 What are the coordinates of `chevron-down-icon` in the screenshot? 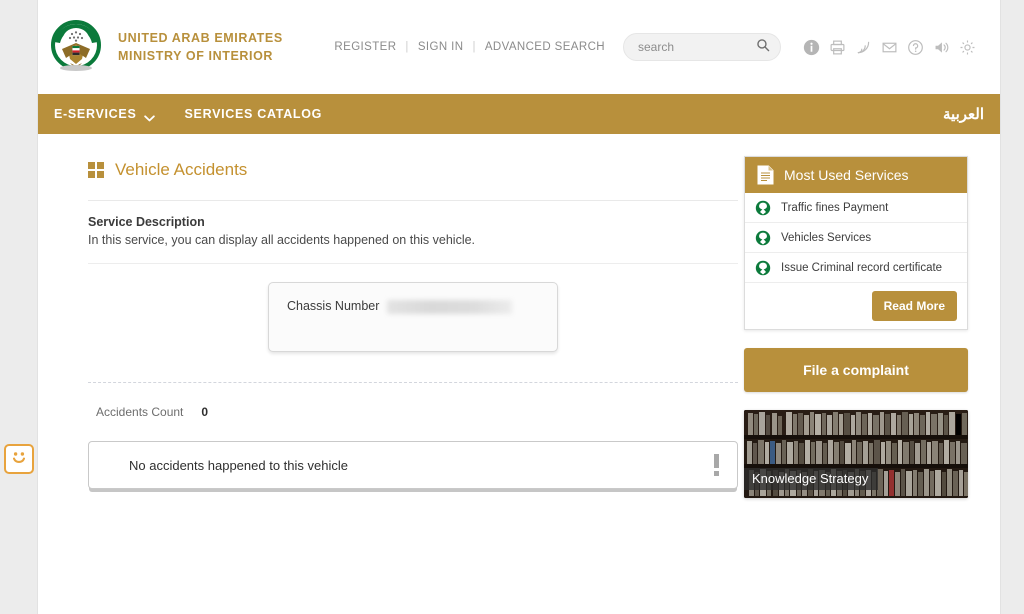 It's located at (149, 116).